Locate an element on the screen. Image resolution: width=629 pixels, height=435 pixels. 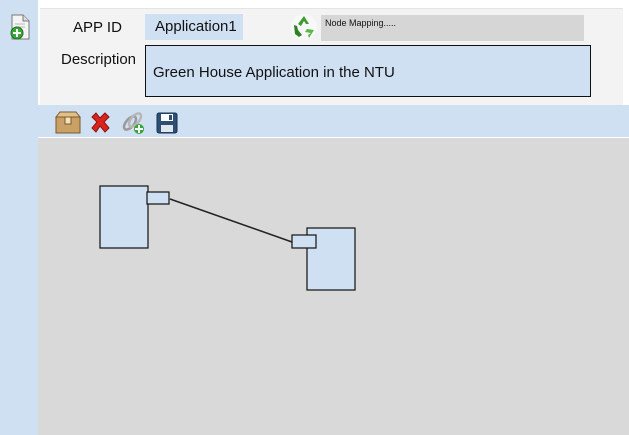
save-icon is located at coordinates (167, 123).